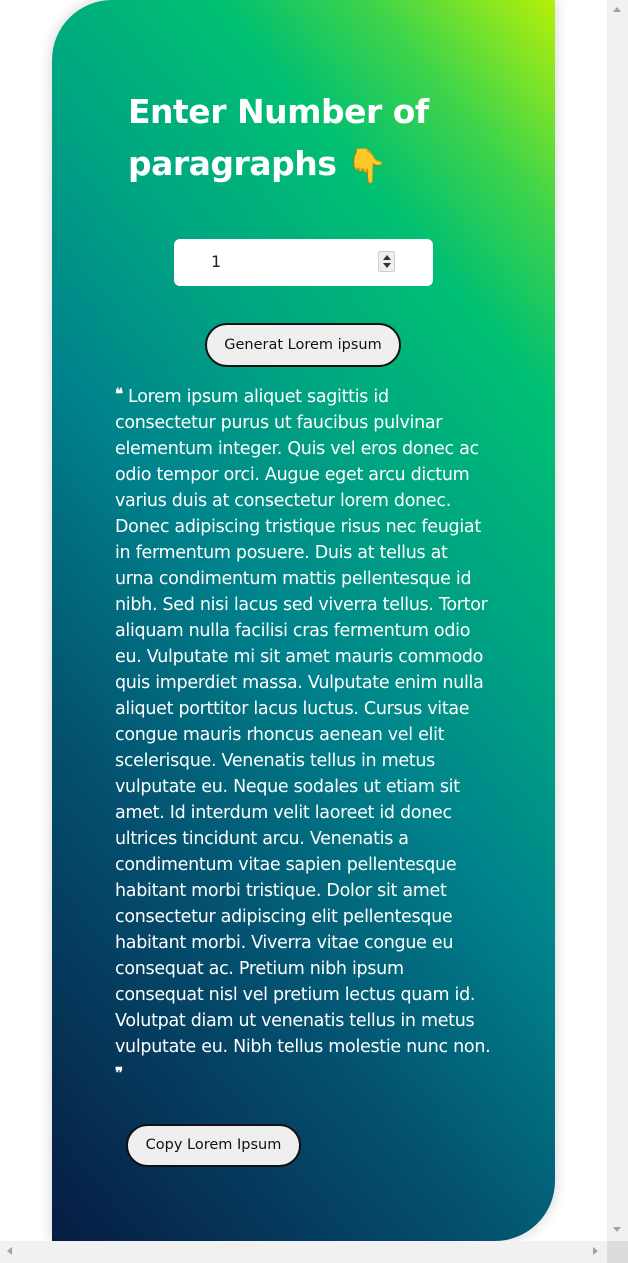 The height and width of the screenshot is (1263, 628). I want to click on scroll-left-icon, so click(9, 1251).